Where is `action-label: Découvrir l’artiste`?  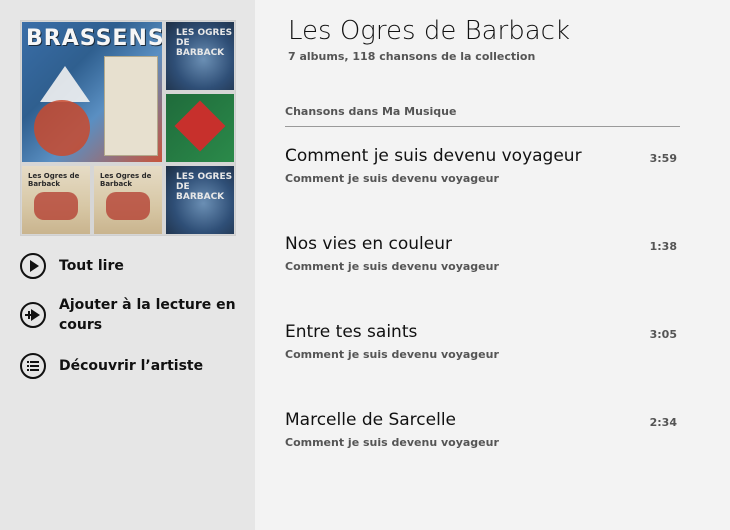
action-label: Découvrir l’artiste is located at coordinates (131, 366).